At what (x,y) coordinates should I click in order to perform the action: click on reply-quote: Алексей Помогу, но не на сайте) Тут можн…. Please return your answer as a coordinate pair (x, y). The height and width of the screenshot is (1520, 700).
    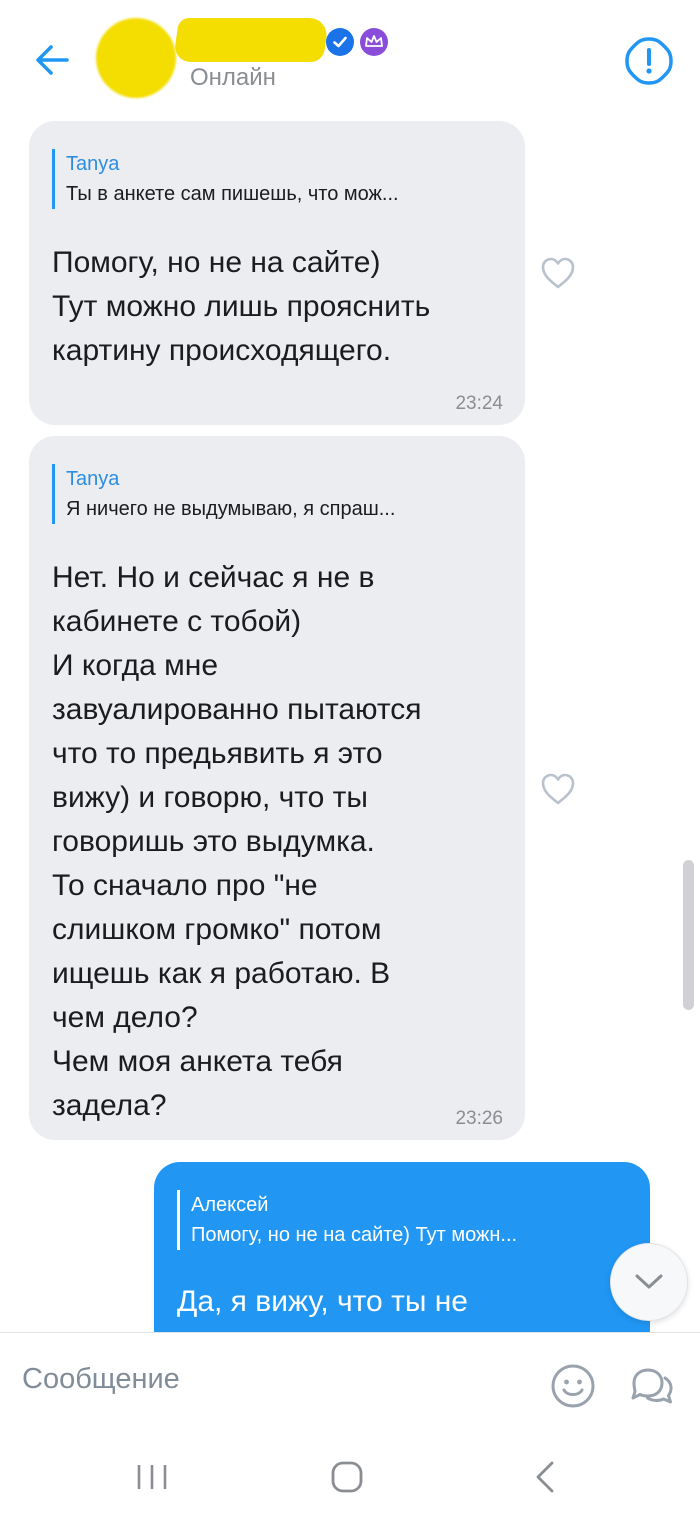
    Looking at the image, I should click on (347, 1220).